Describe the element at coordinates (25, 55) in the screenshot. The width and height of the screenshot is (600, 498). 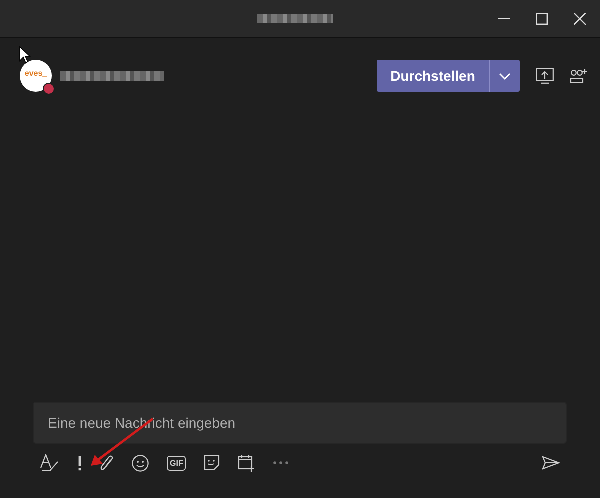
I see `mouse-cursor-icon` at that location.